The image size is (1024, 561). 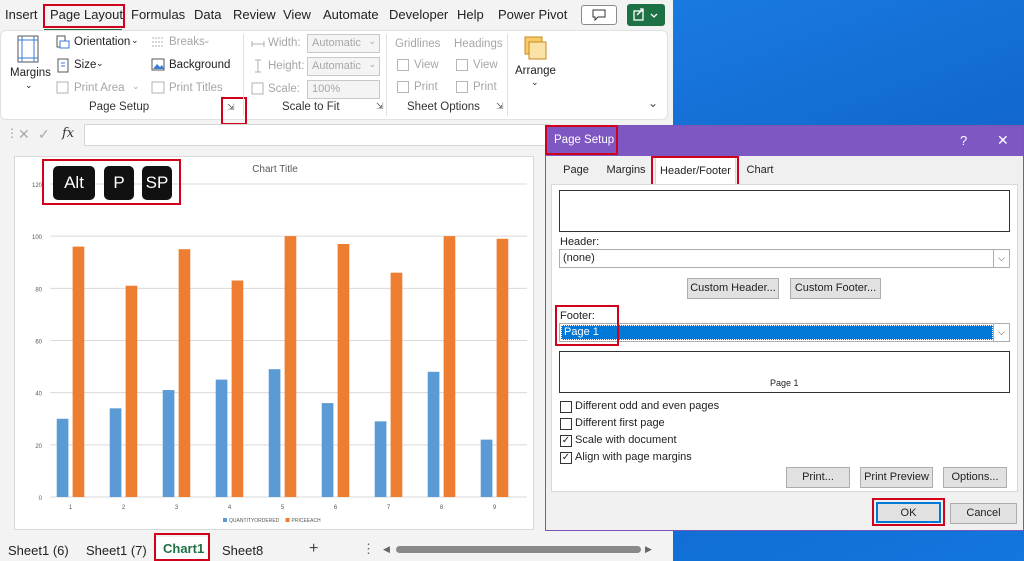 What do you see at coordinates (336, 508) in the screenshot?
I see `x-tick-label: 6` at bounding box center [336, 508].